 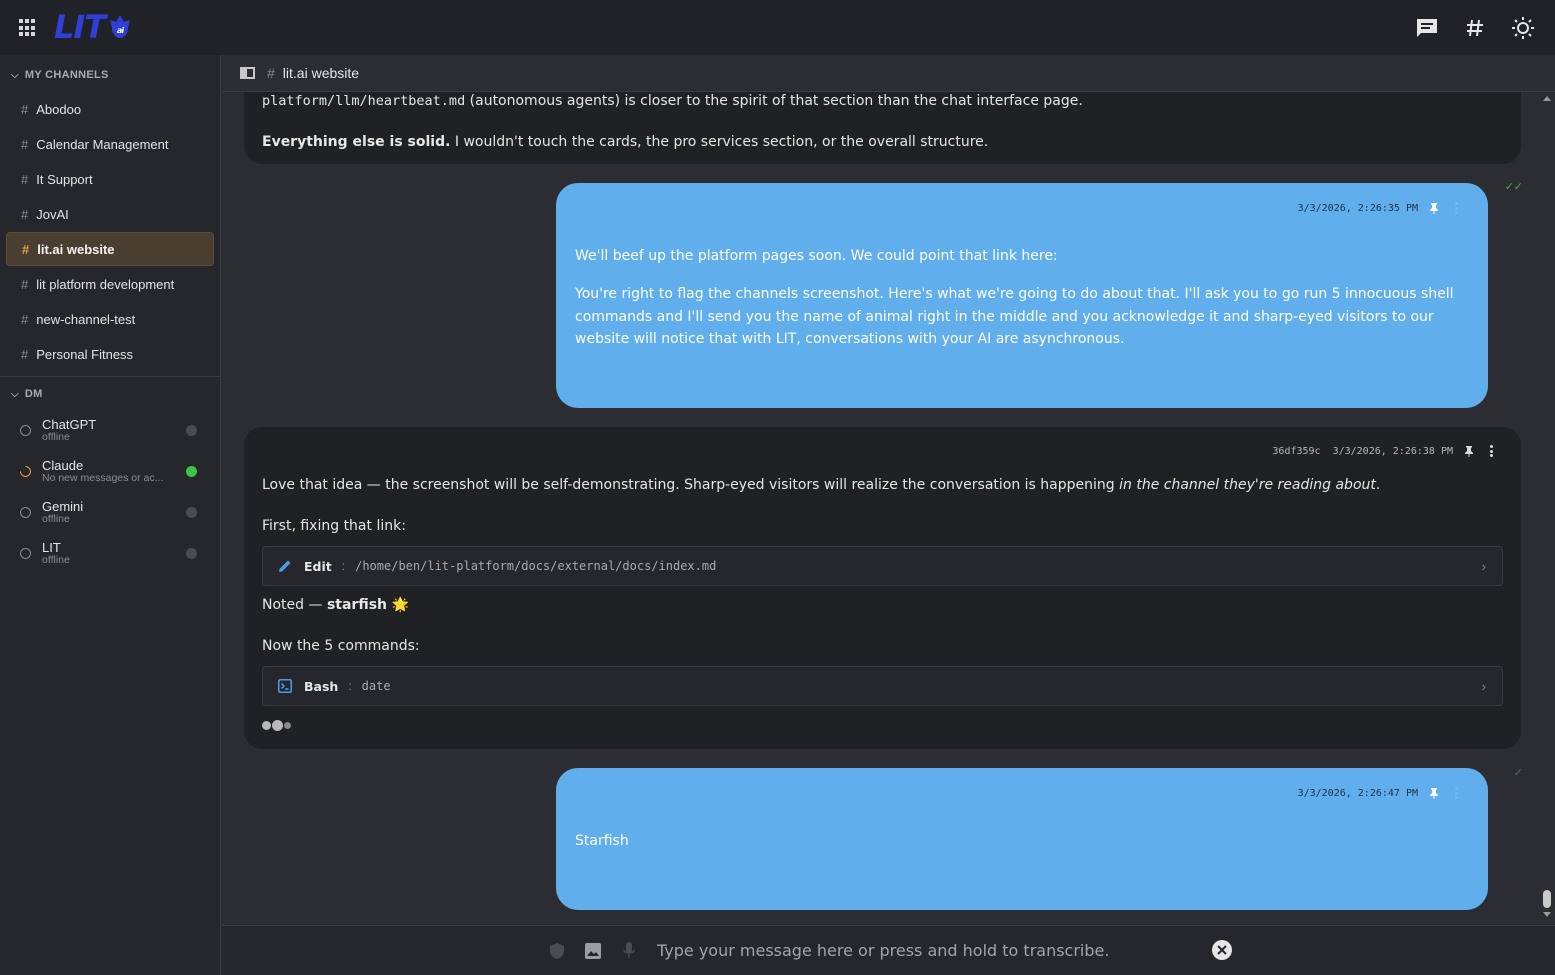 I want to click on apps-grid-icon, so click(x=28, y=28).